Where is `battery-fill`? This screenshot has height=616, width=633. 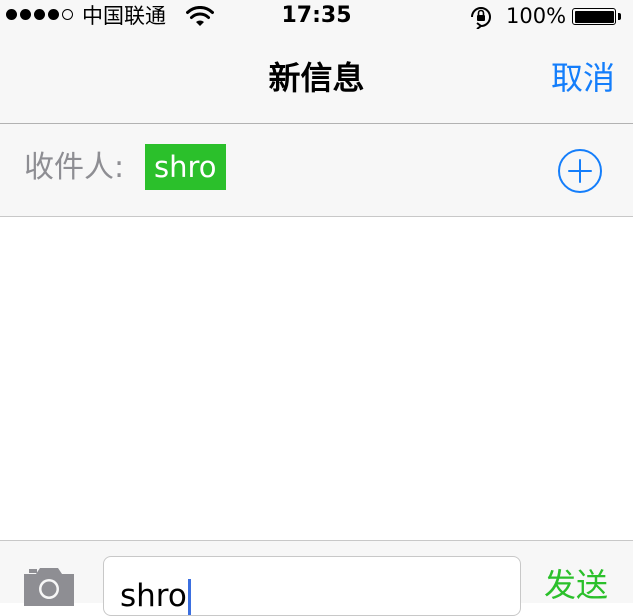
battery-fill is located at coordinates (594, 16).